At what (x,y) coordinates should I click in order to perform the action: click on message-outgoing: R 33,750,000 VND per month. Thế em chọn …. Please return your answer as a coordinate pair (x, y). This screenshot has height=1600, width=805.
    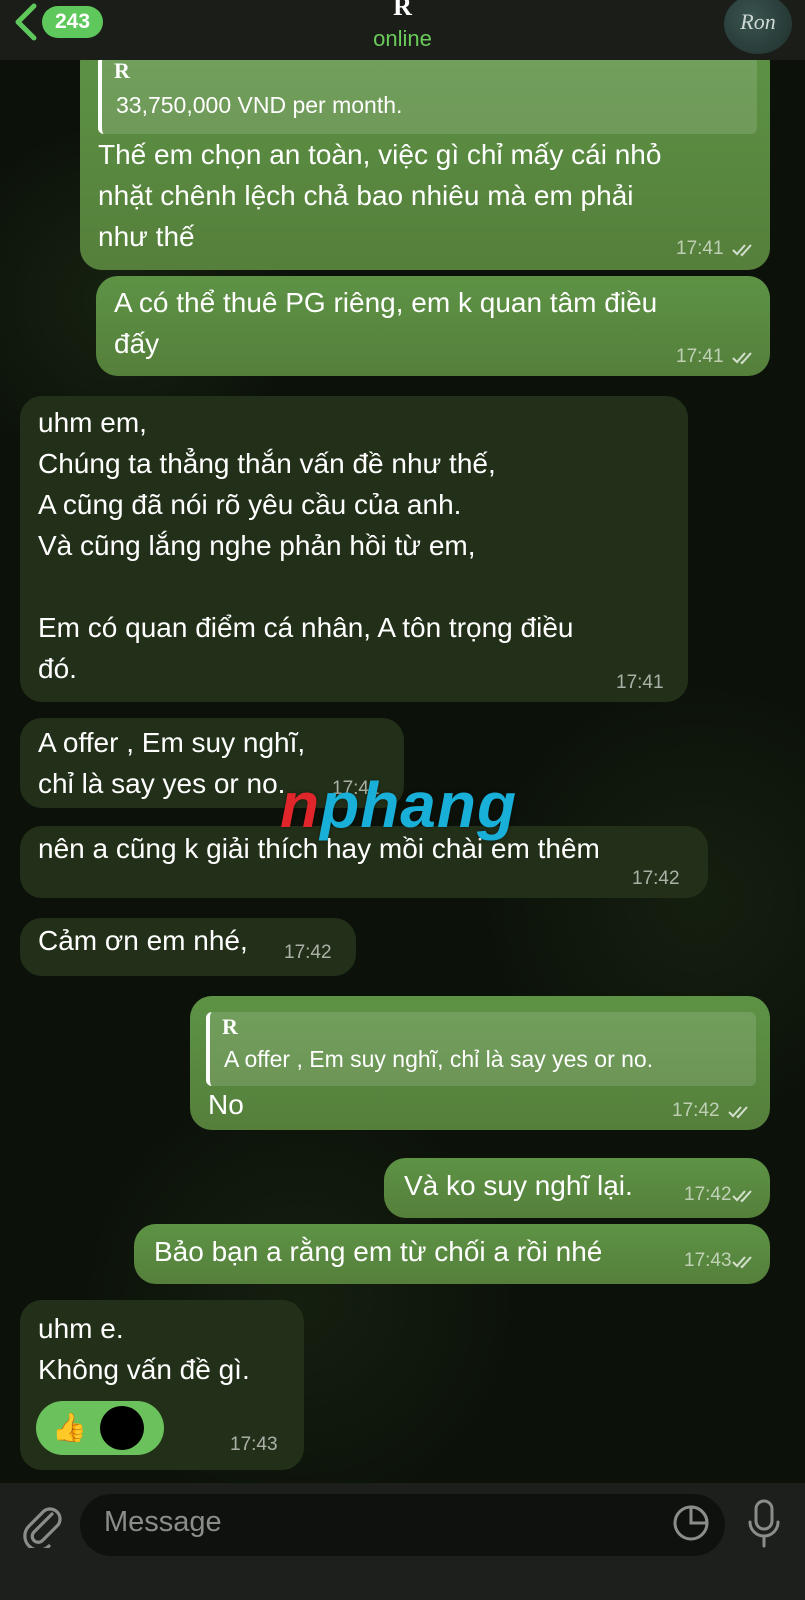
    Looking at the image, I should click on (425, 155).